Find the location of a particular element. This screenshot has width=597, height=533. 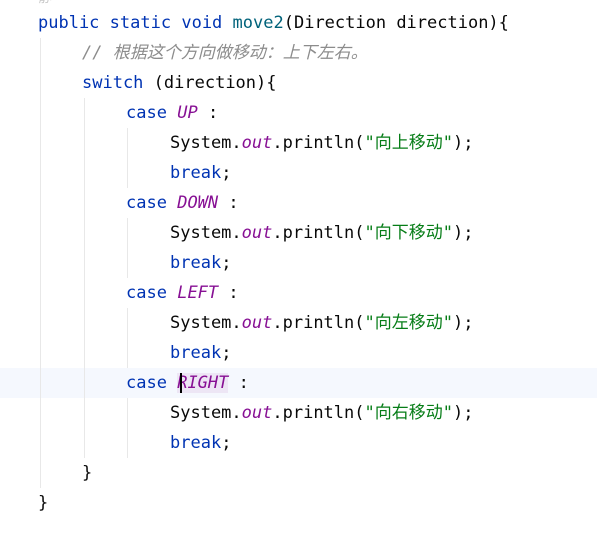

code-line-switch: switch (direction){ is located at coordinates (179, 83).